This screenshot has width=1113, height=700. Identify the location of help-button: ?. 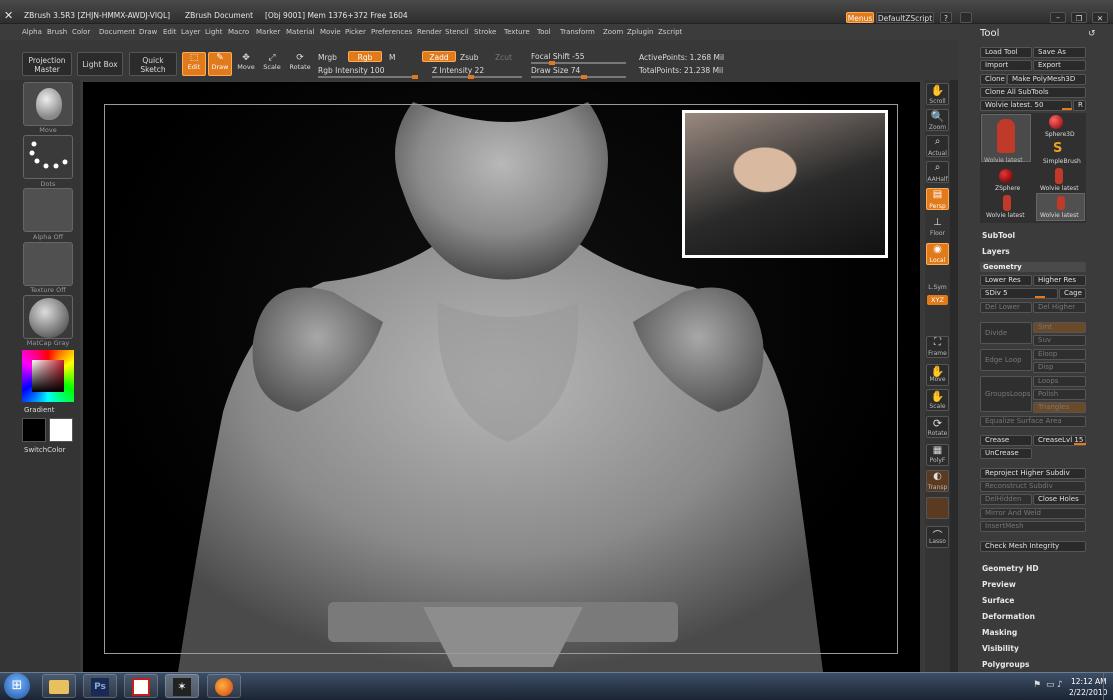
(946, 17).